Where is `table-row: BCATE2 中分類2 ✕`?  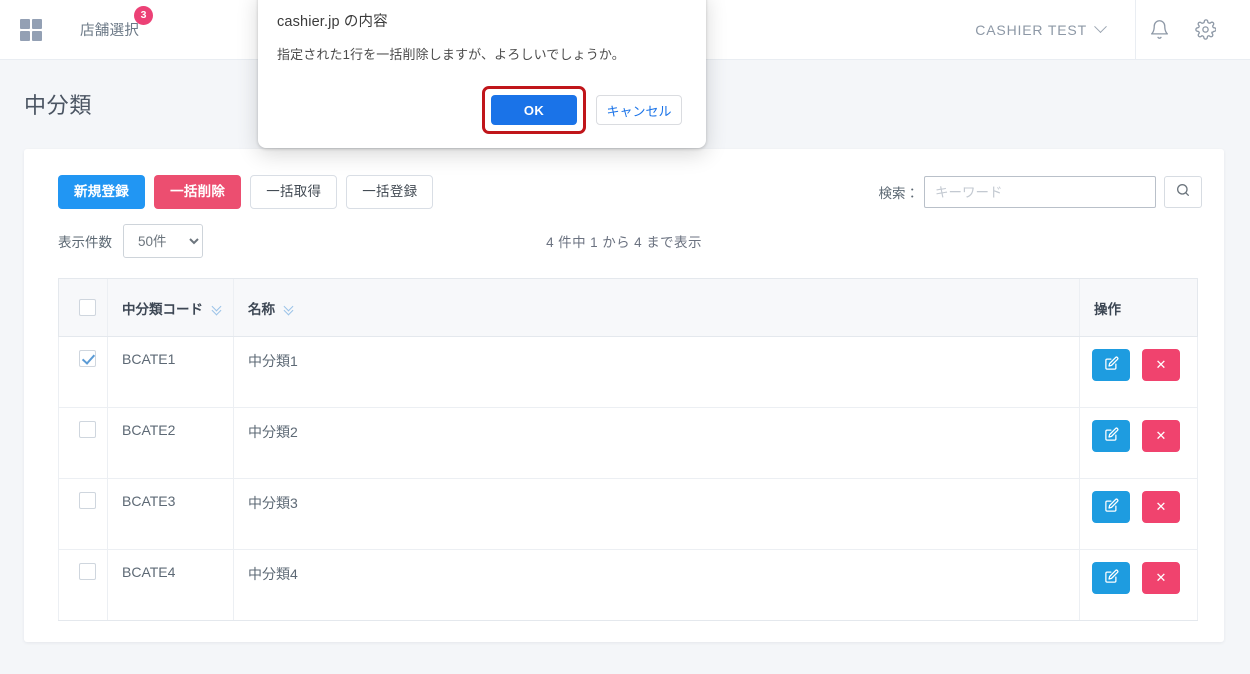 table-row: BCATE2 中分類2 ✕ is located at coordinates (628, 443).